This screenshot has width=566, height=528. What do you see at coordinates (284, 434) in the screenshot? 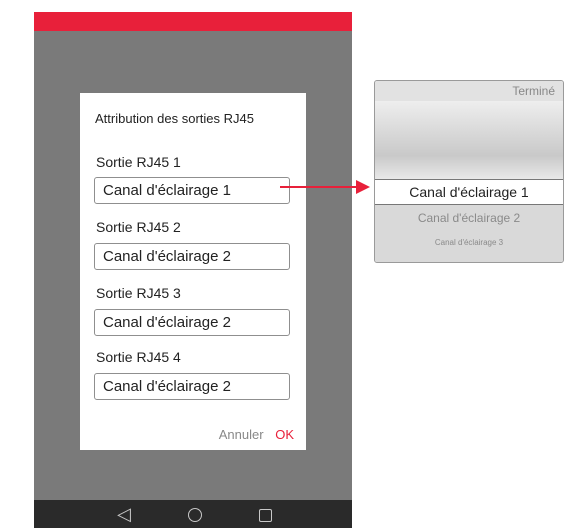
I see `ok-button: OK` at bounding box center [284, 434].